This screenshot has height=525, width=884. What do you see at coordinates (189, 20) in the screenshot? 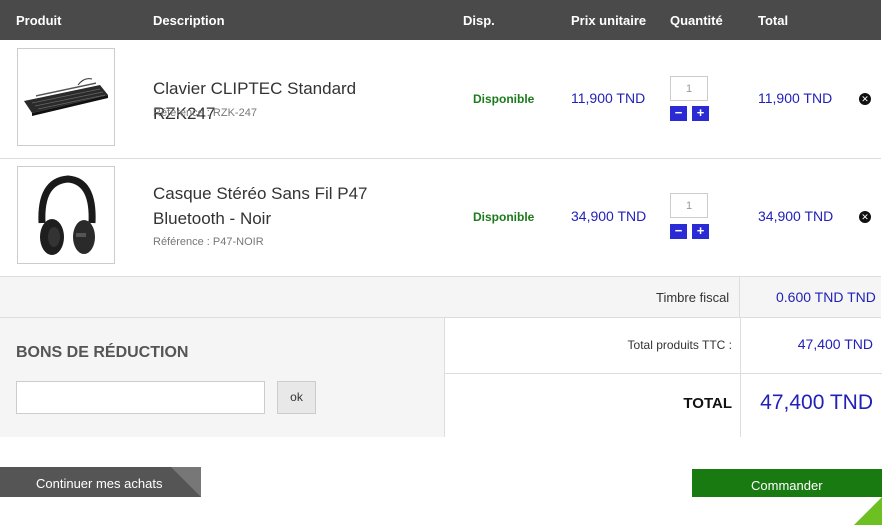
I see `header-description: Description` at bounding box center [189, 20].